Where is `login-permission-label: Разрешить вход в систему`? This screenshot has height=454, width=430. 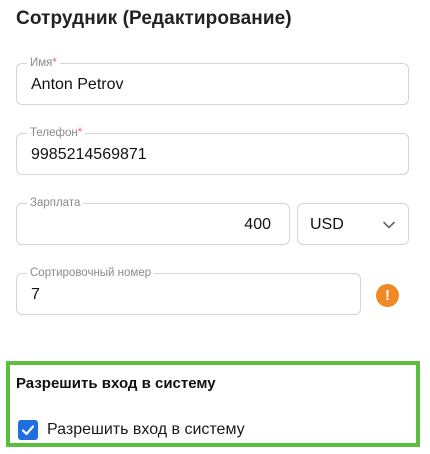 login-permission-label: Разрешить вход в систему is located at coordinates (146, 430).